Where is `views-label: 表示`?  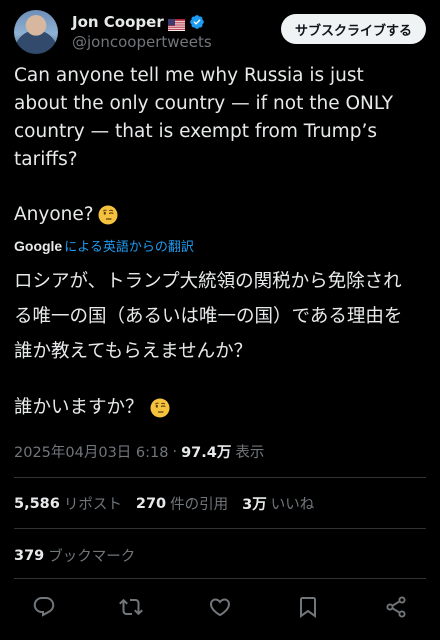 views-label: 表示 is located at coordinates (250, 453).